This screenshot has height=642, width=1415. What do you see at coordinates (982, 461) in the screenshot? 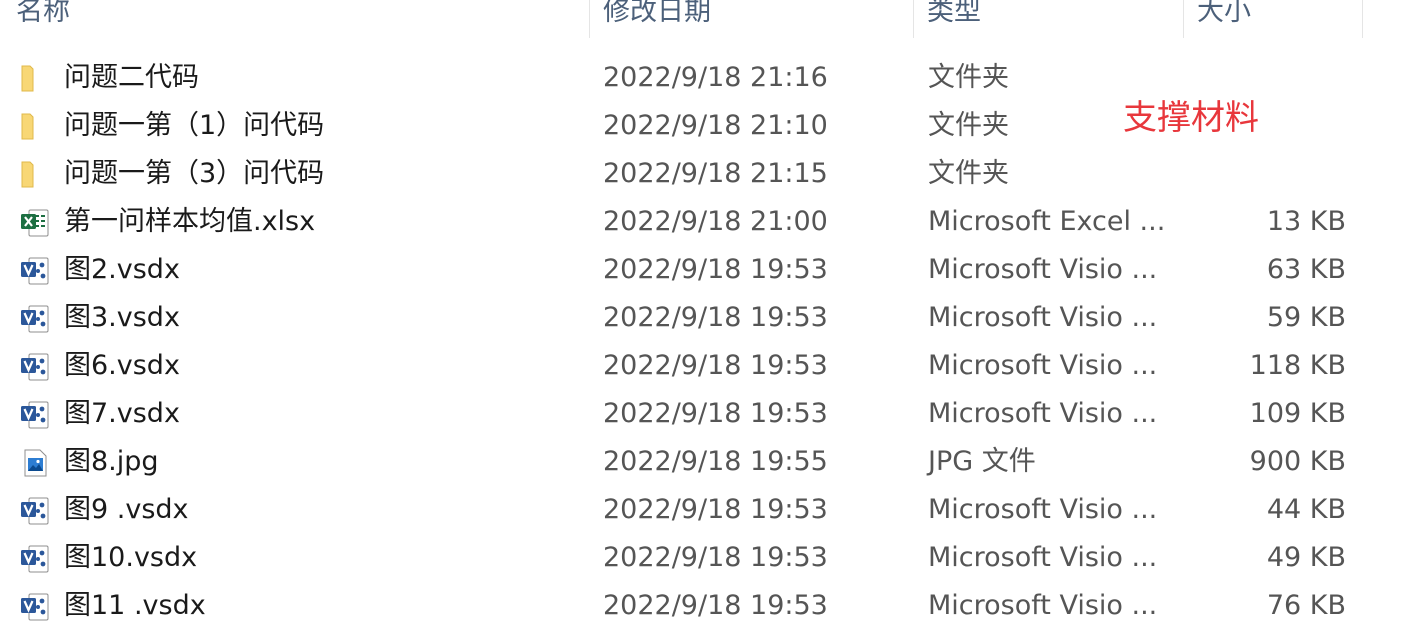
I see `file-type: JPG 文件` at bounding box center [982, 461].